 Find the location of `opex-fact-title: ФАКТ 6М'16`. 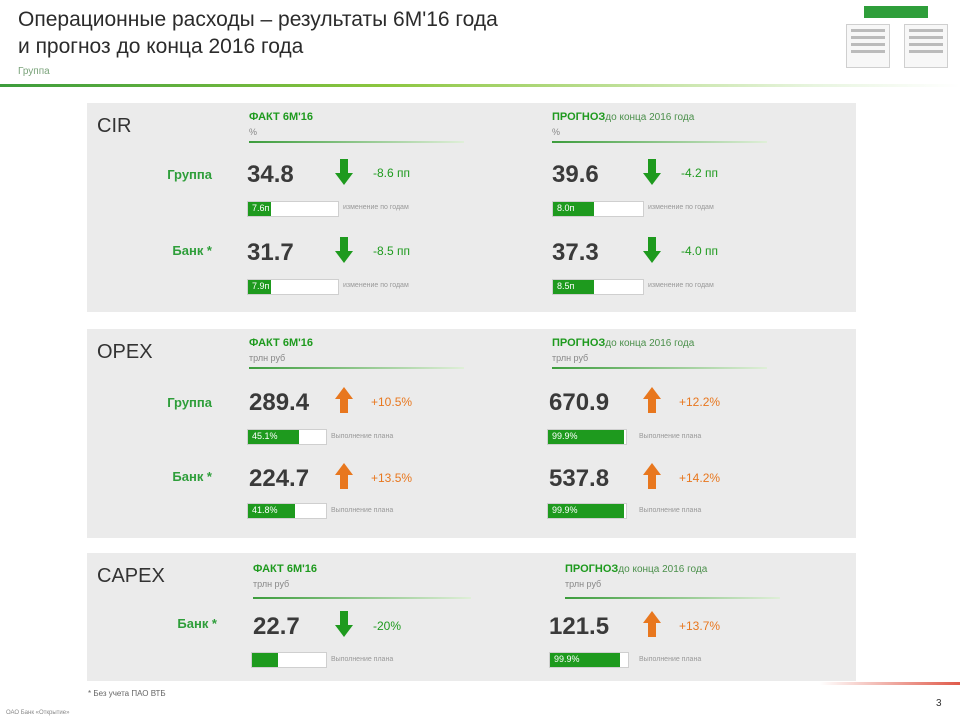

opex-fact-title: ФАКТ 6М'16 is located at coordinates (281, 343).